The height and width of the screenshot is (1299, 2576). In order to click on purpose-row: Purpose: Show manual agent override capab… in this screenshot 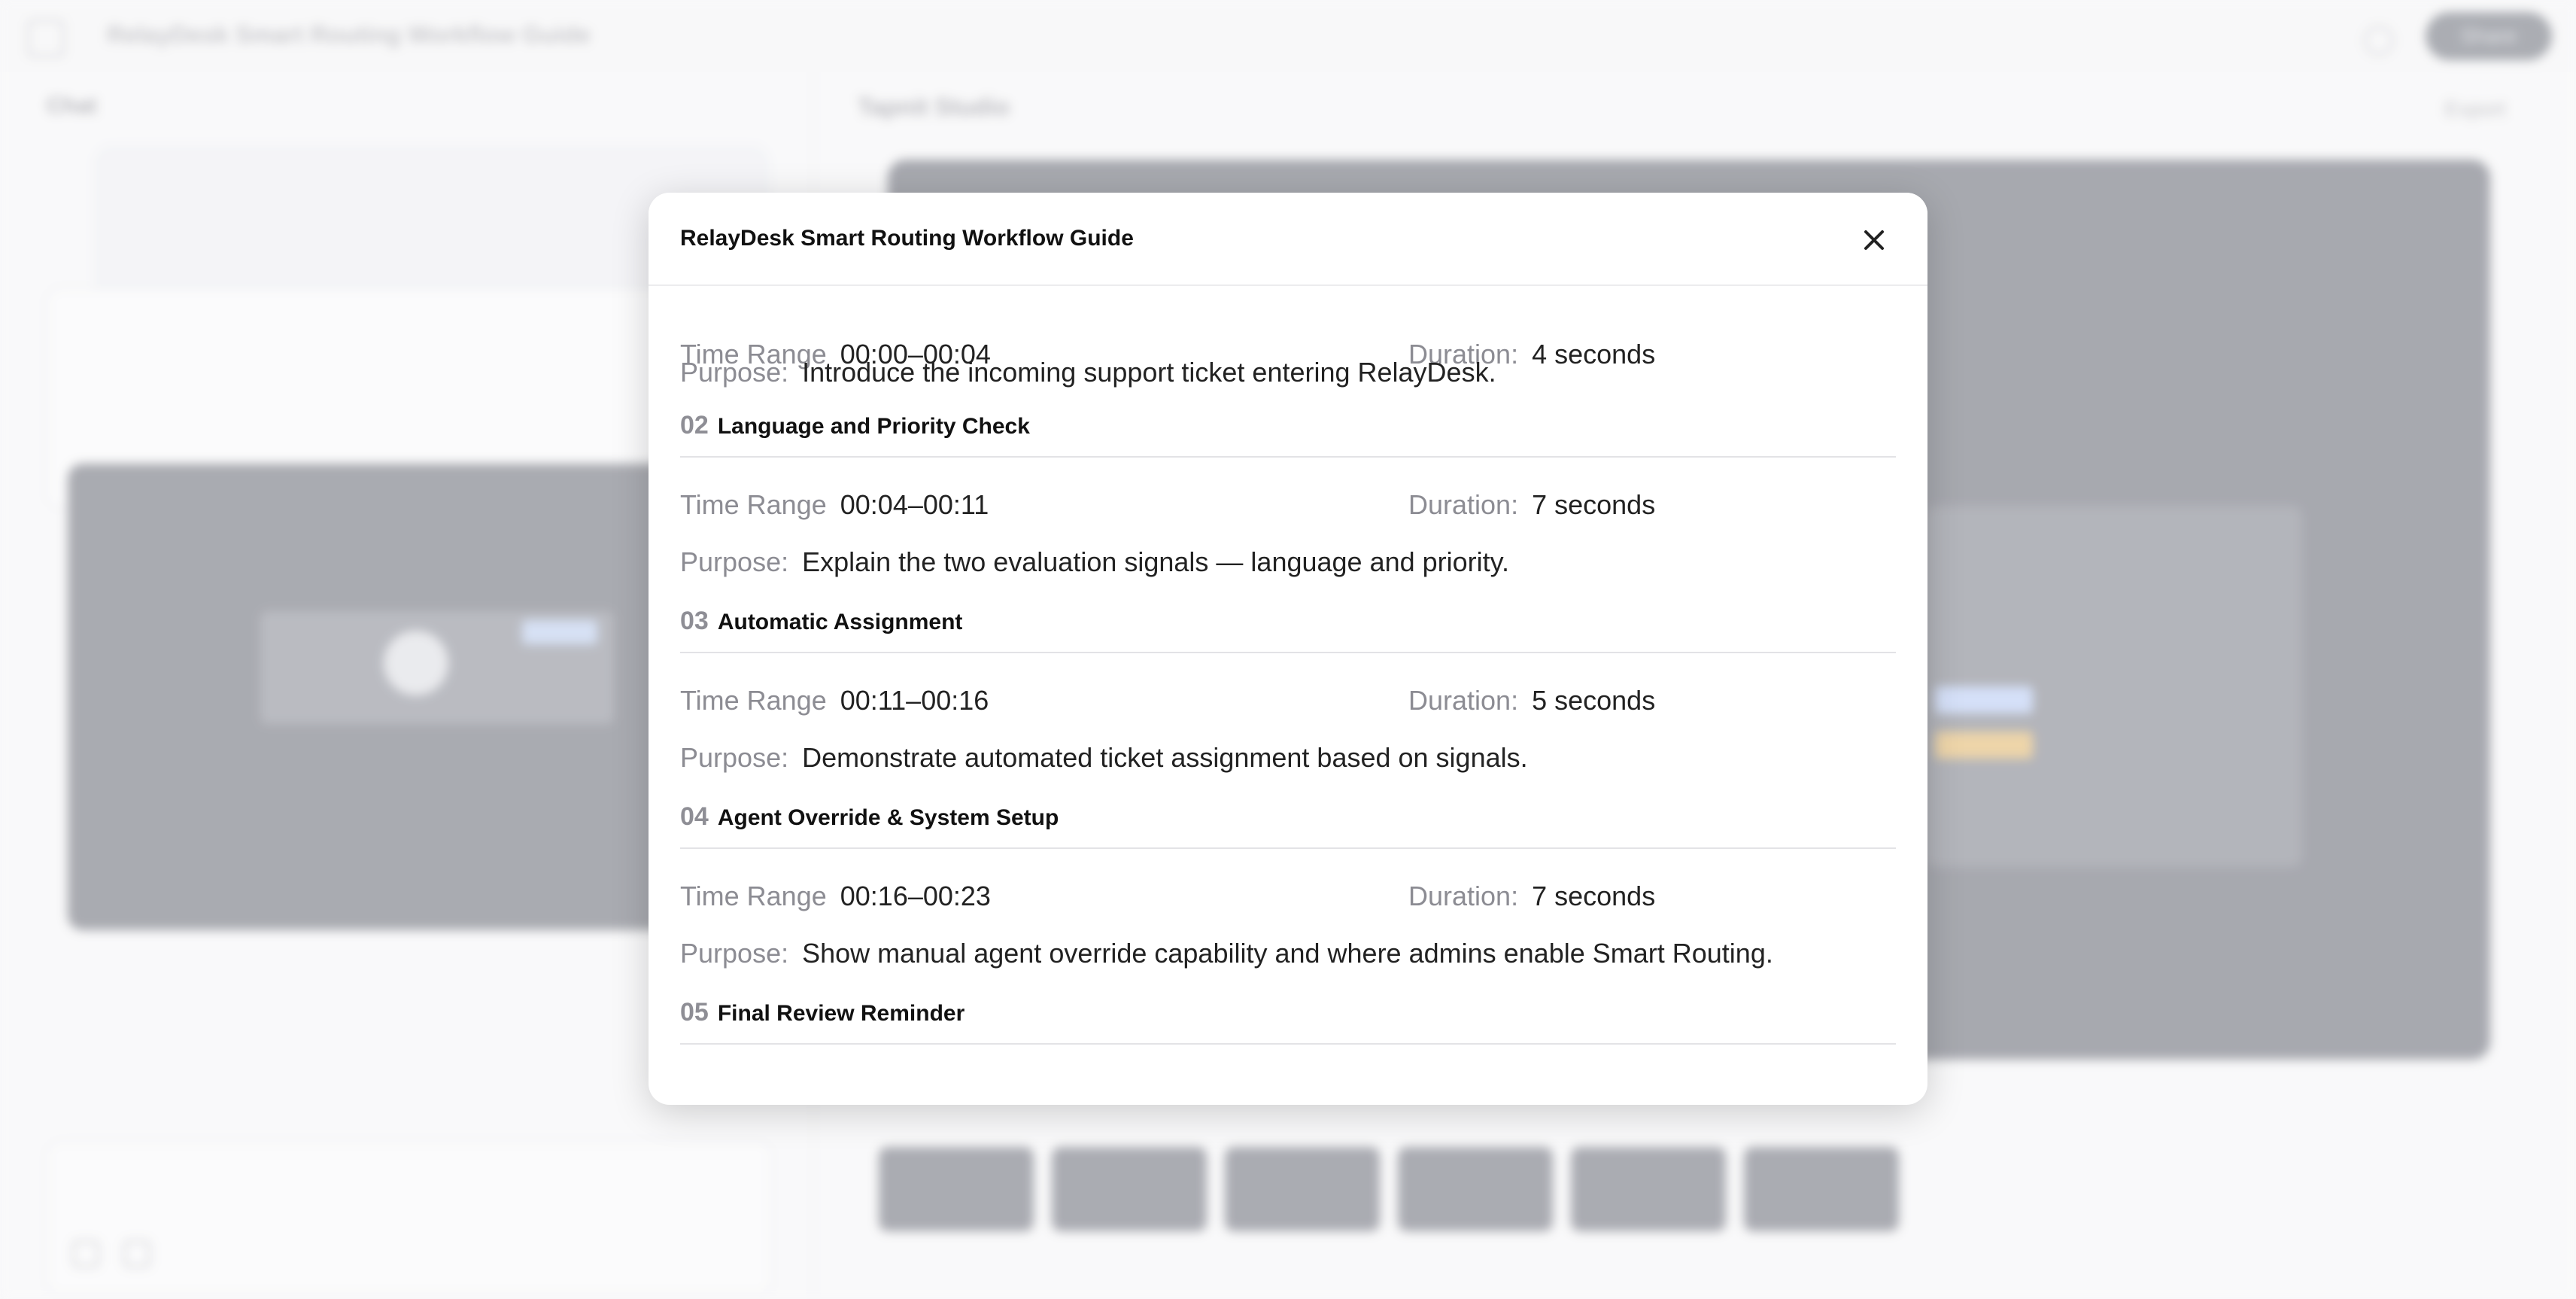, I will do `click(1288, 953)`.